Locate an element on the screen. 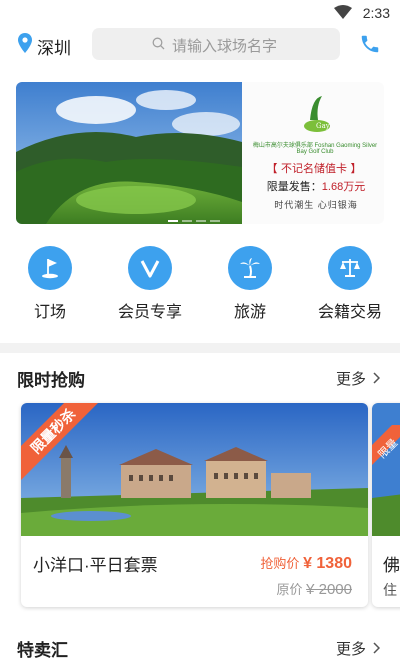  quick-nav: 订场 会员专享 旅游 会籍交易 is located at coordinates (200, 286).